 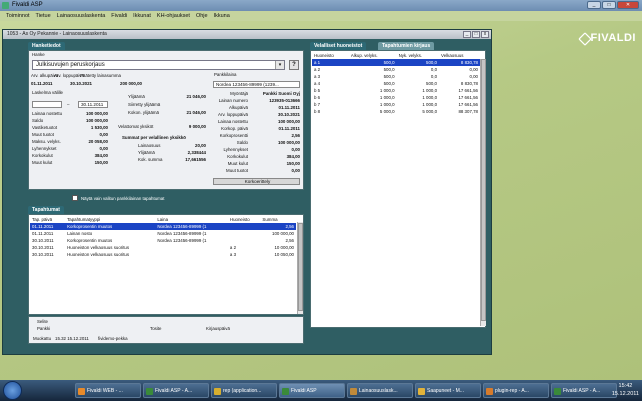 I want to click on col-tap-paiva: Tap. päivä, so click(x=47, y=219).